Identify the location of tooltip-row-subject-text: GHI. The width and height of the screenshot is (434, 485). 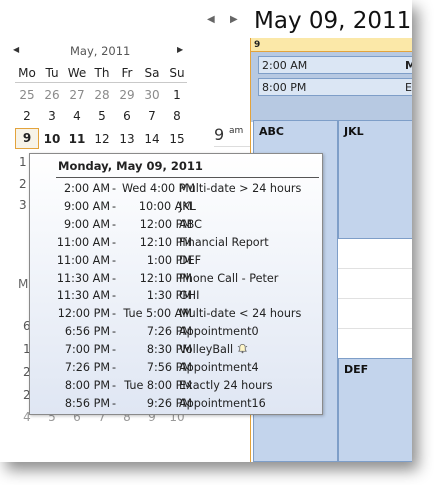
(189, 296).